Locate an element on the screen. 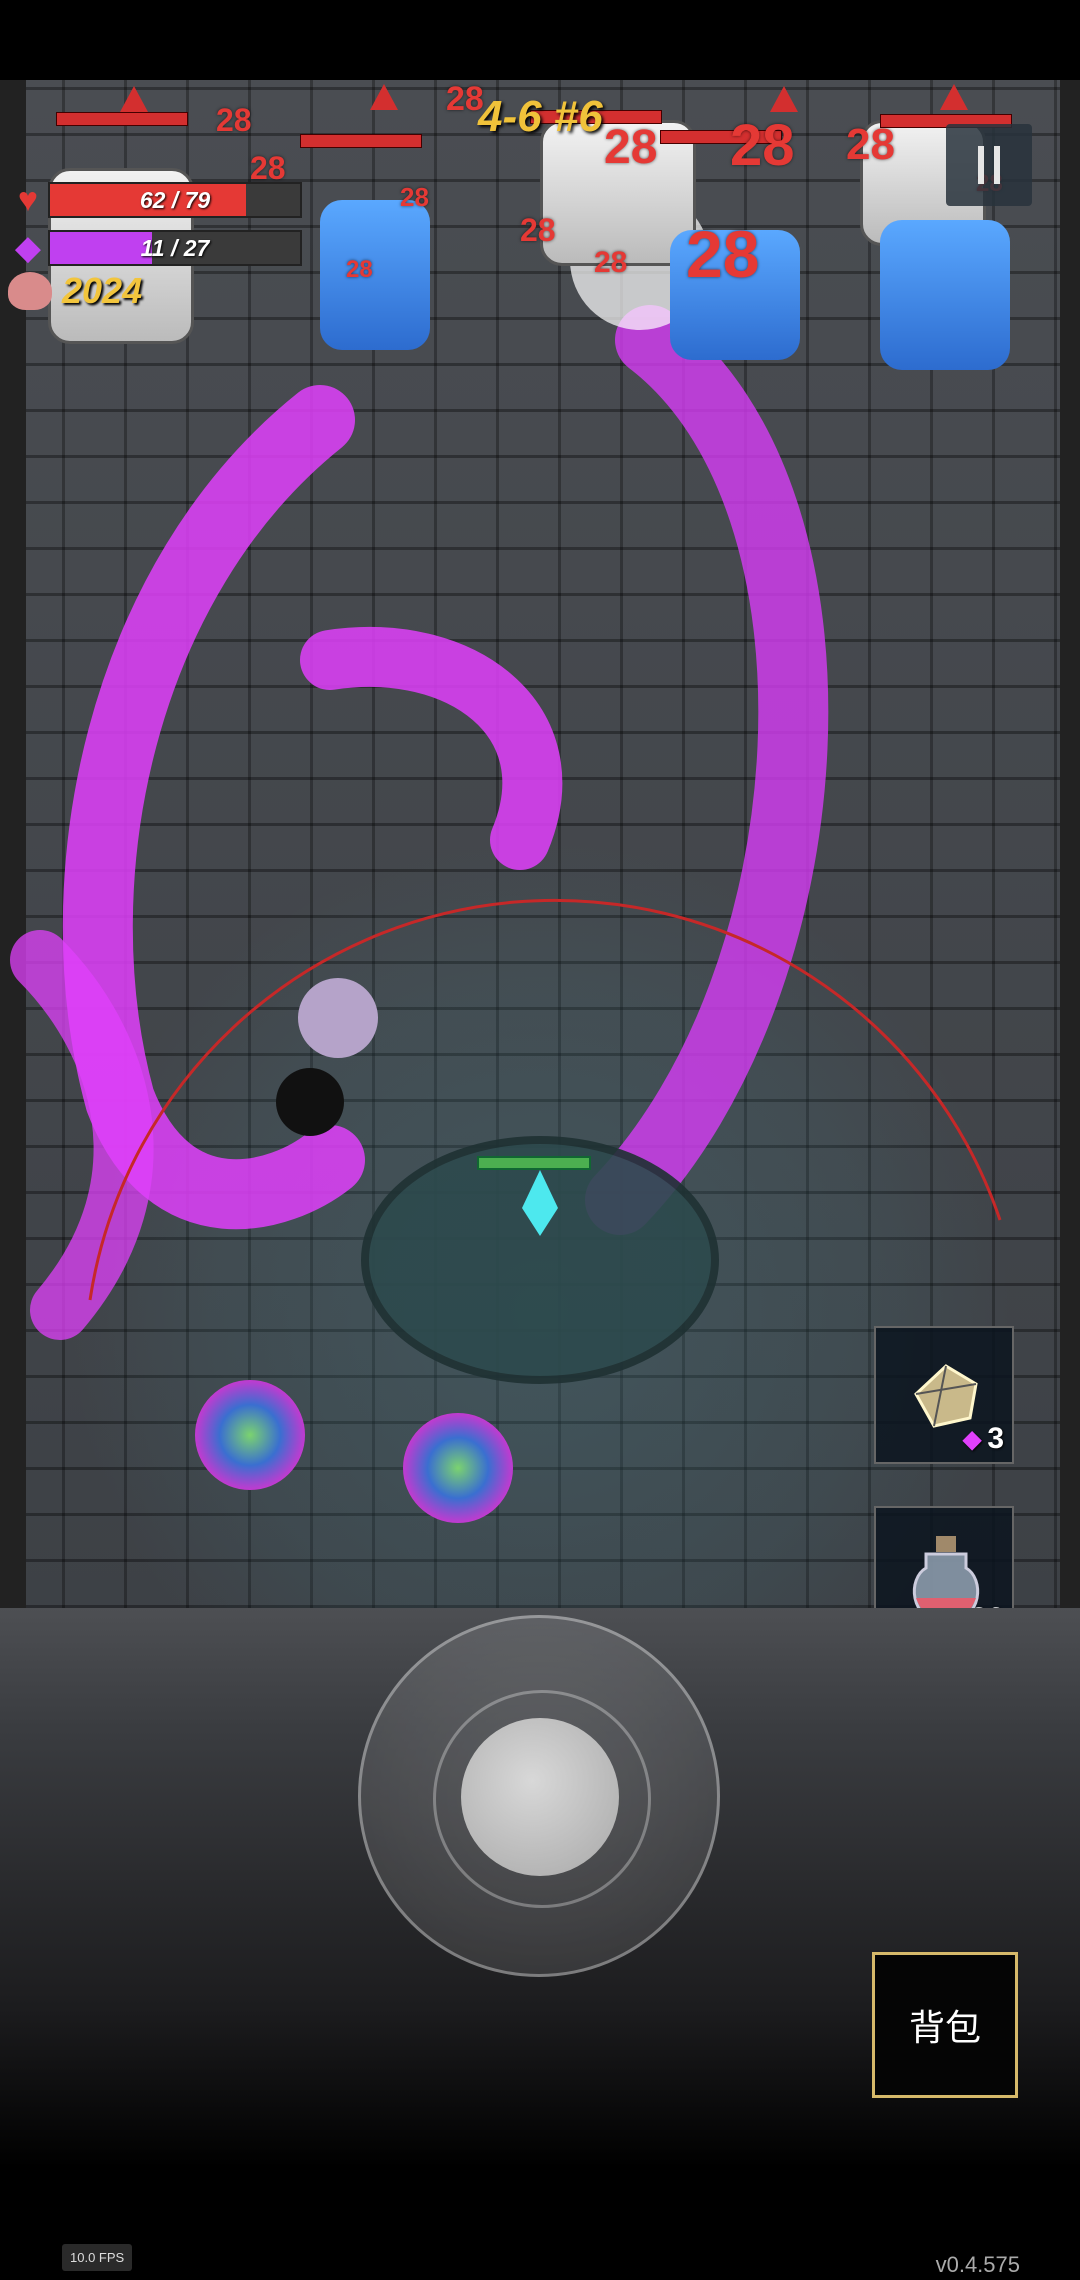 Image resolution: width=1080 pixels, height=2280 pixels. heart-icon: ♥ is located at coordinates (28, 199).